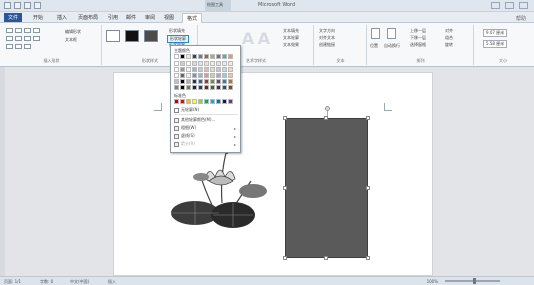 This screenshot has height=285, width=534. What do you see at coordinates (326, 258) in the screenshot?
I see `resize-handle-bc` at bounding box center [326, 258].